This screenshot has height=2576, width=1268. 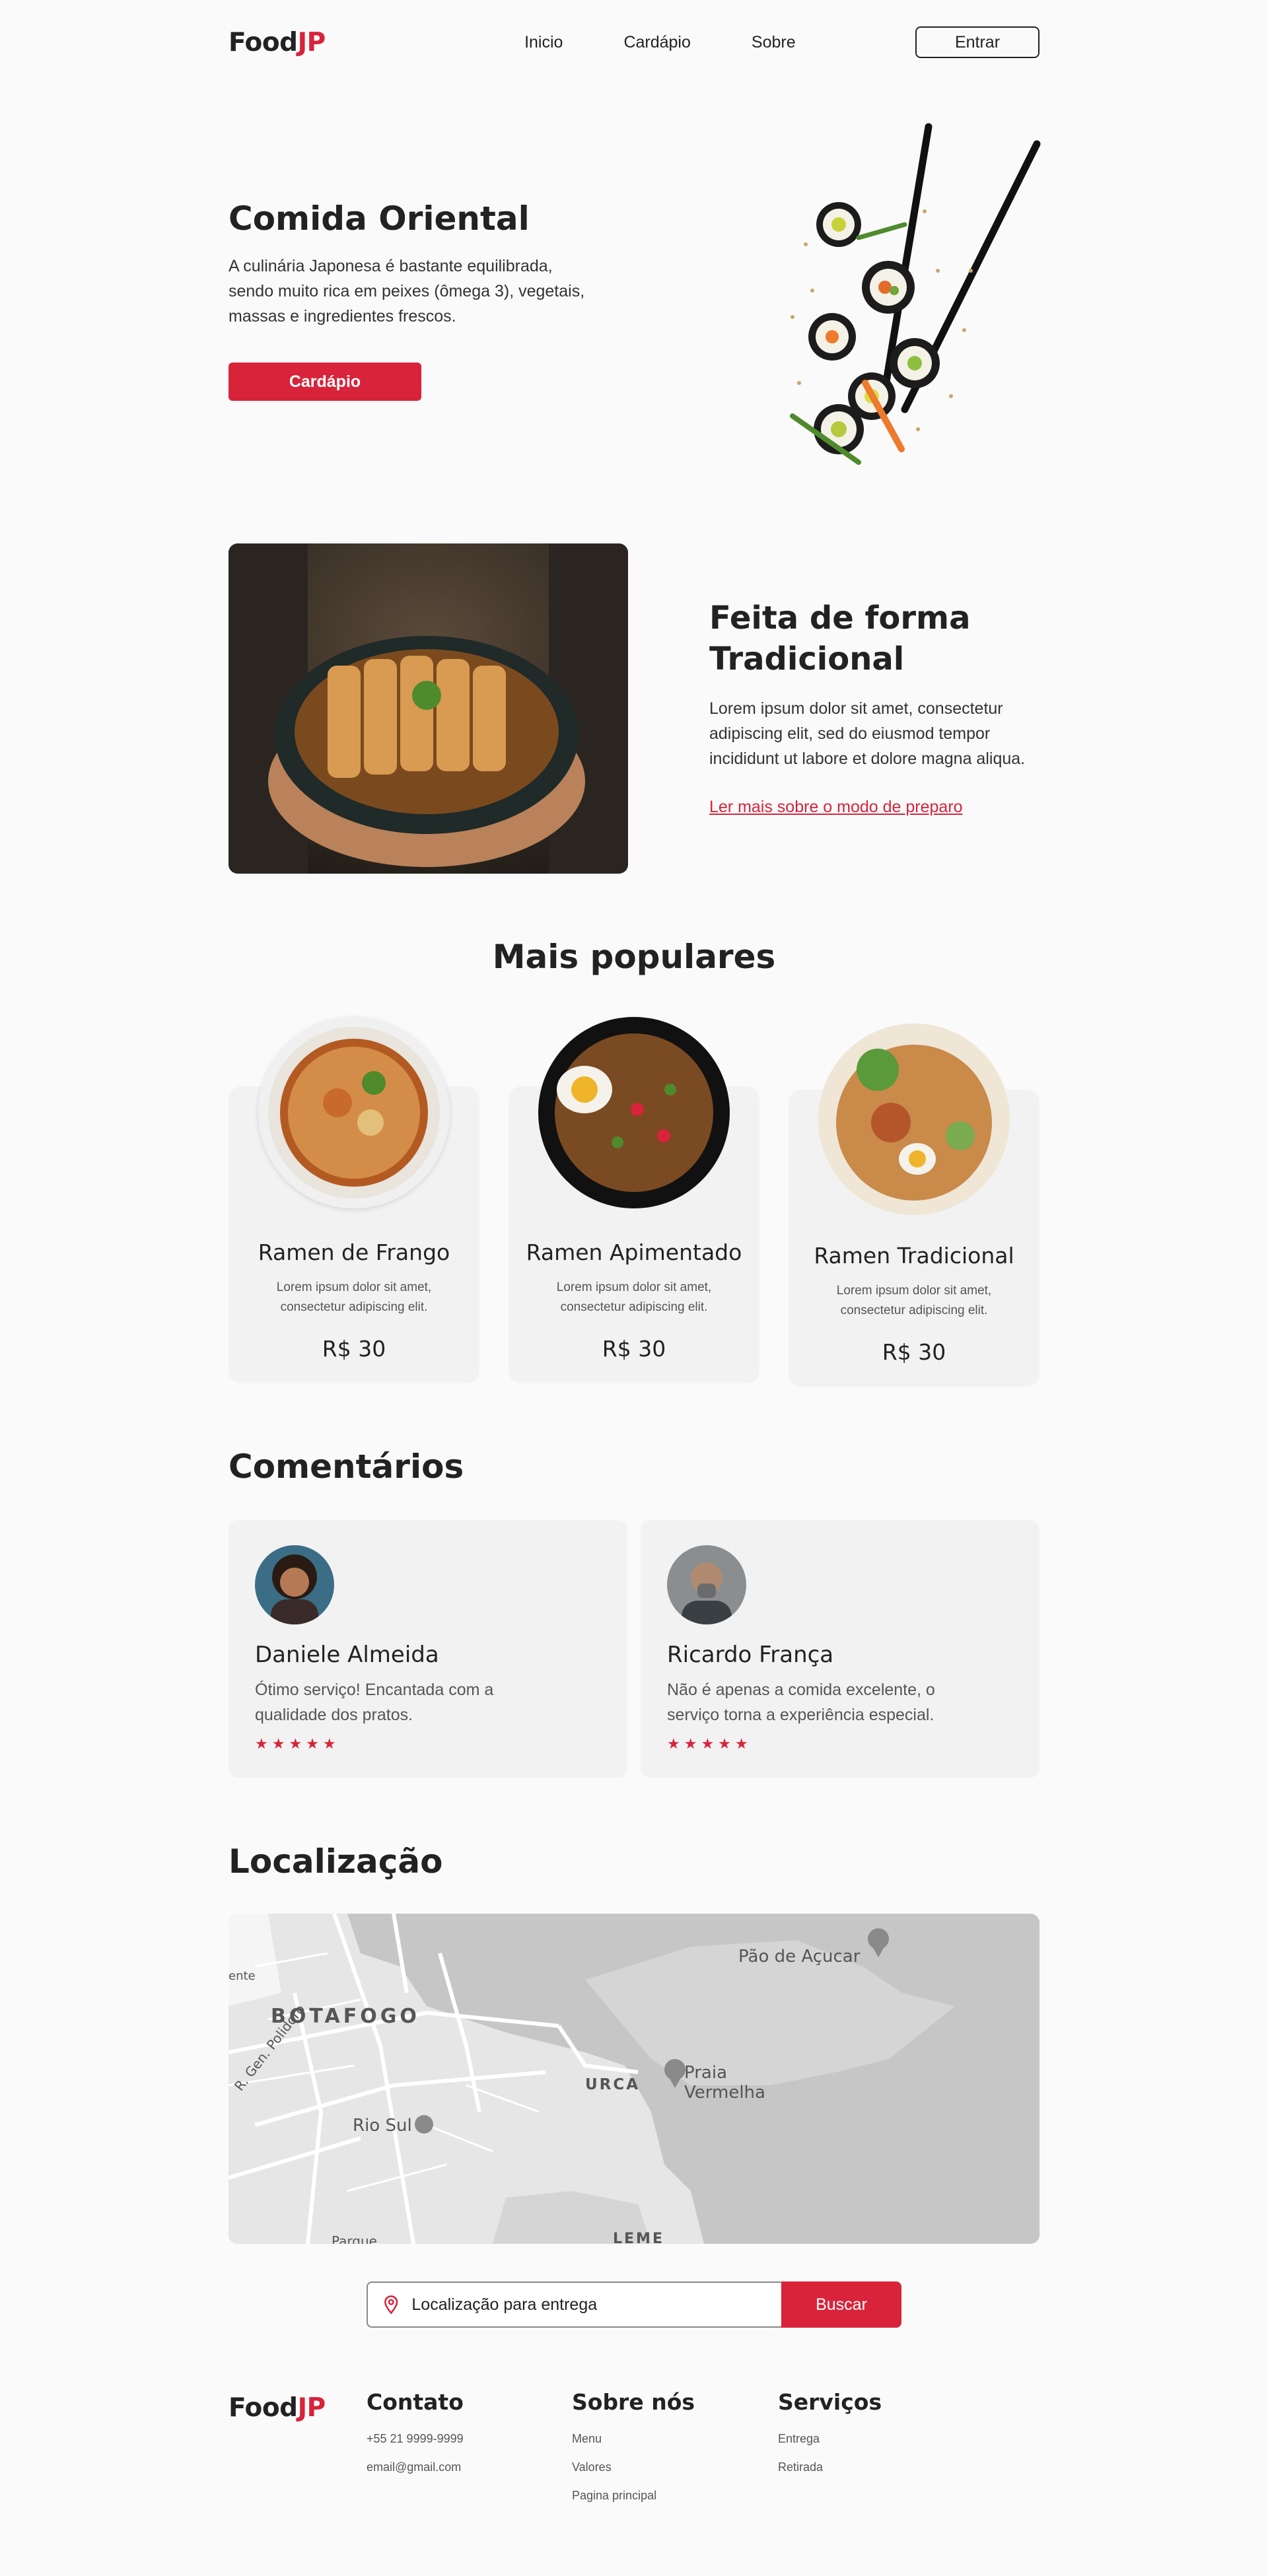 What do you see at coordinates (391, 2305) in the screenshot?
I see `location-pin-icon` at bounding box center [391, 2305].